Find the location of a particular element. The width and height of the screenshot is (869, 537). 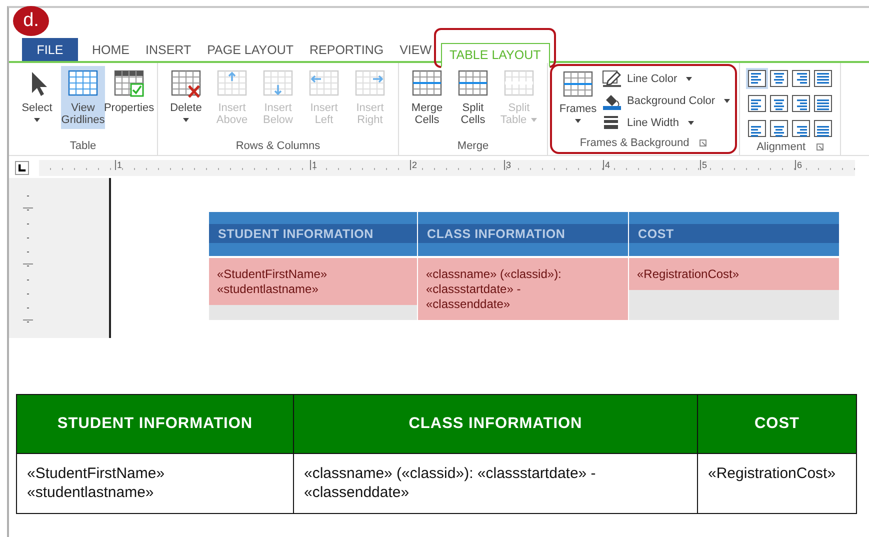

ribbon-tab: INSERT is located at coordinates (169, 49).